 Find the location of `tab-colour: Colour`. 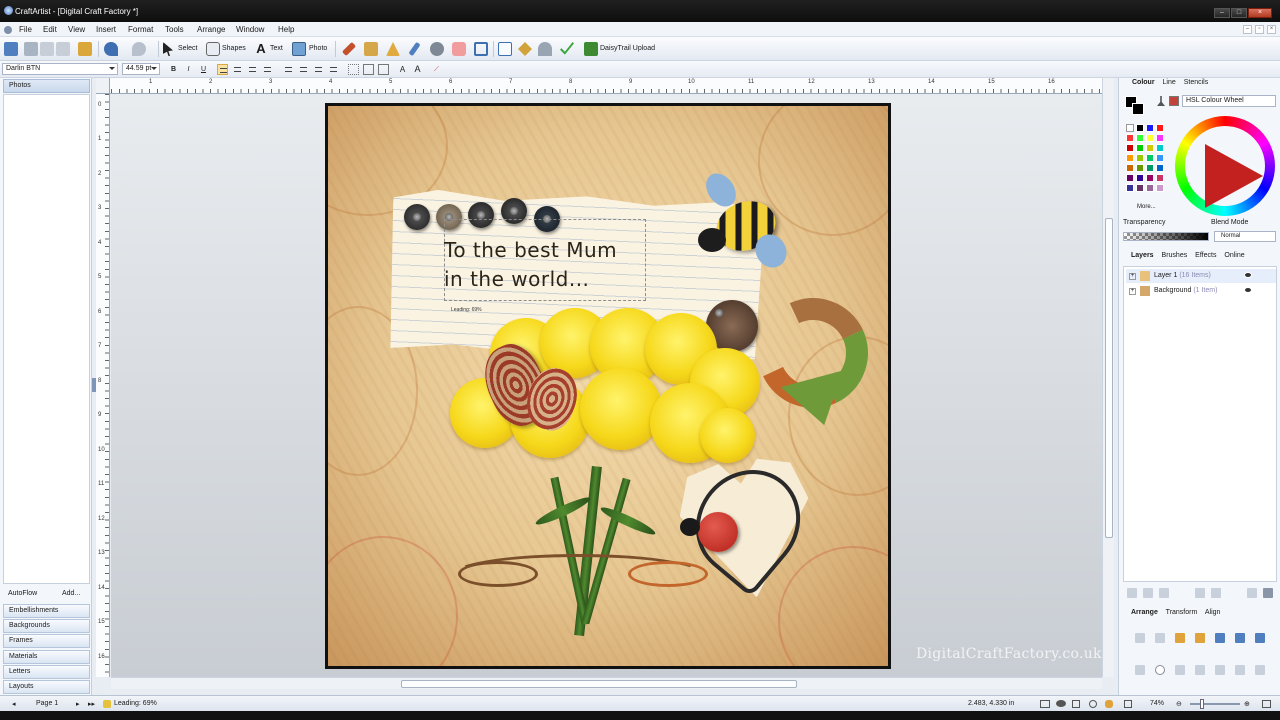

tab-colour: Colour is located at coordinates (1143, 82).